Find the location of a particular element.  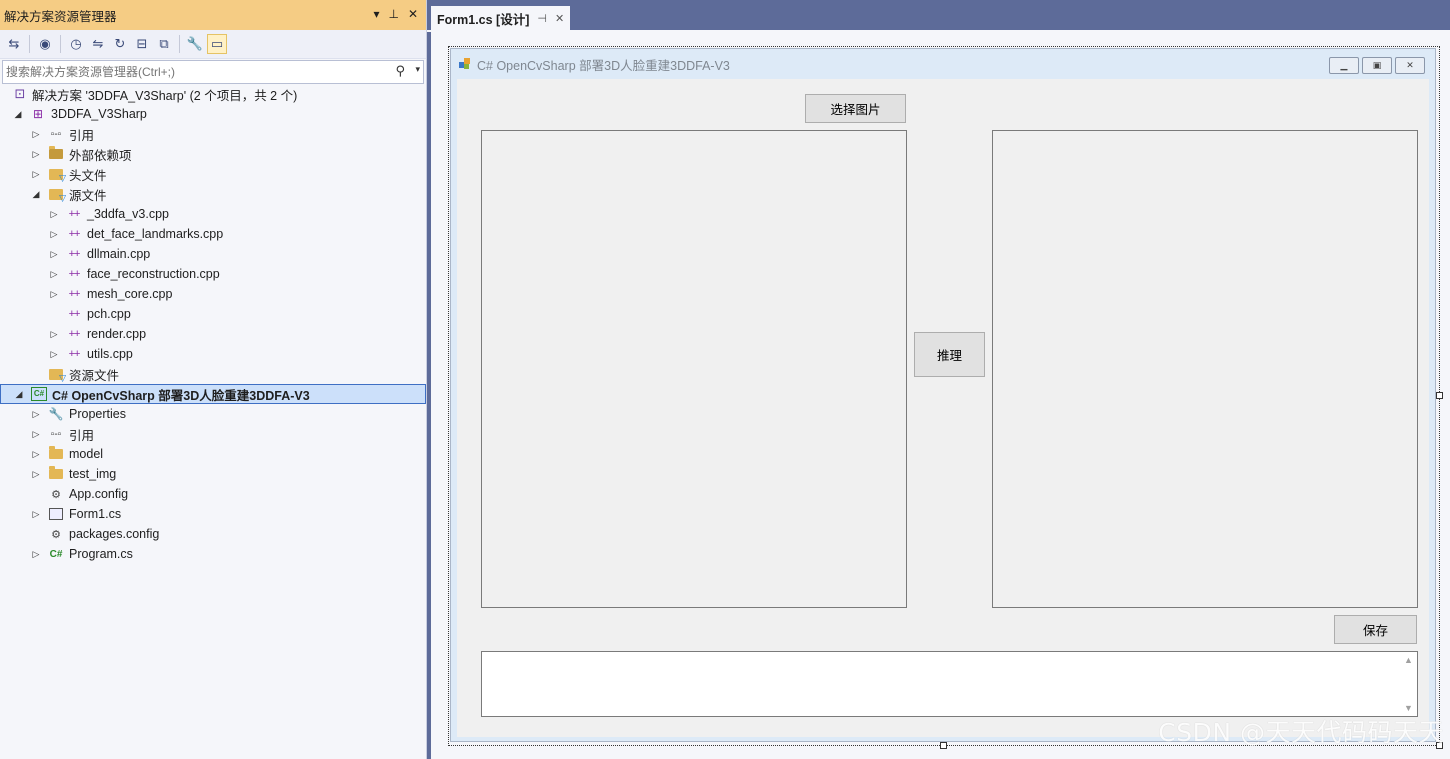

textbox-scrollbar: ▲ ▼ is located at coordinates (1408, 684).